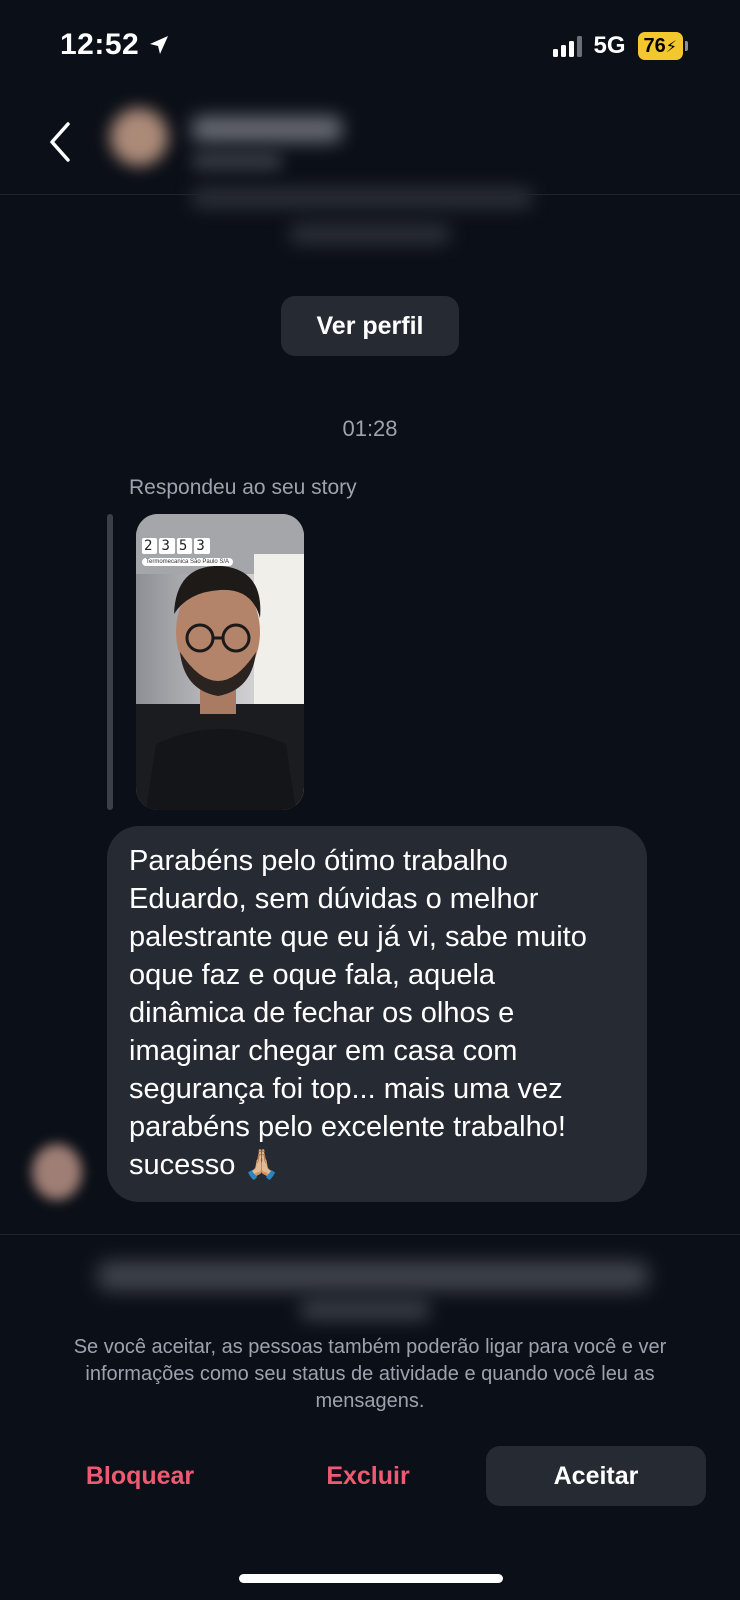 This screenshot has width=740, height=1600. What do you see at coordinates (312, 975) in the screenshot?
I see `message-line: oque faz e oque fala, aquela` at bounding box center [312, 975].